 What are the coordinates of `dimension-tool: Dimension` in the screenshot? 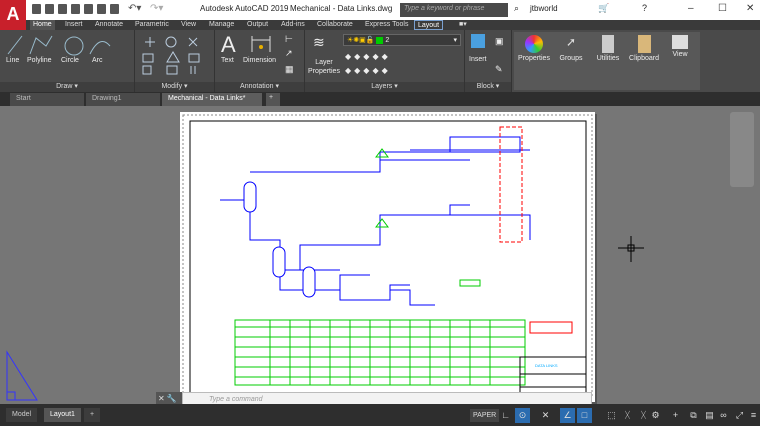 It's located at (259, 60).